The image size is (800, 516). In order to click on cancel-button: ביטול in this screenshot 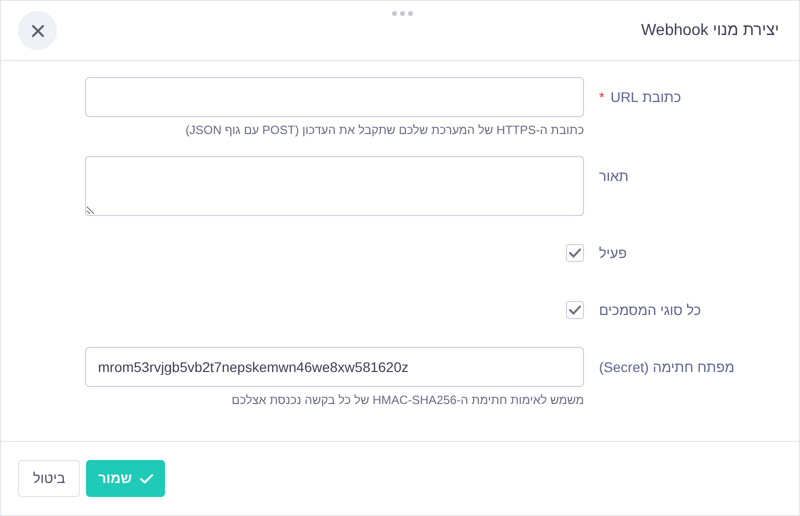, I will do `click(49, 478)`.